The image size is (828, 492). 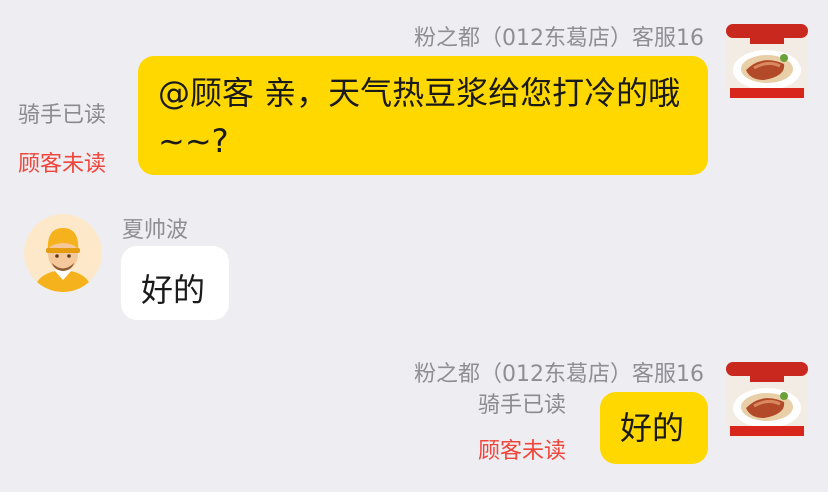 I want to click on sender-name: 夏帅波, so click(x=155, y=230).